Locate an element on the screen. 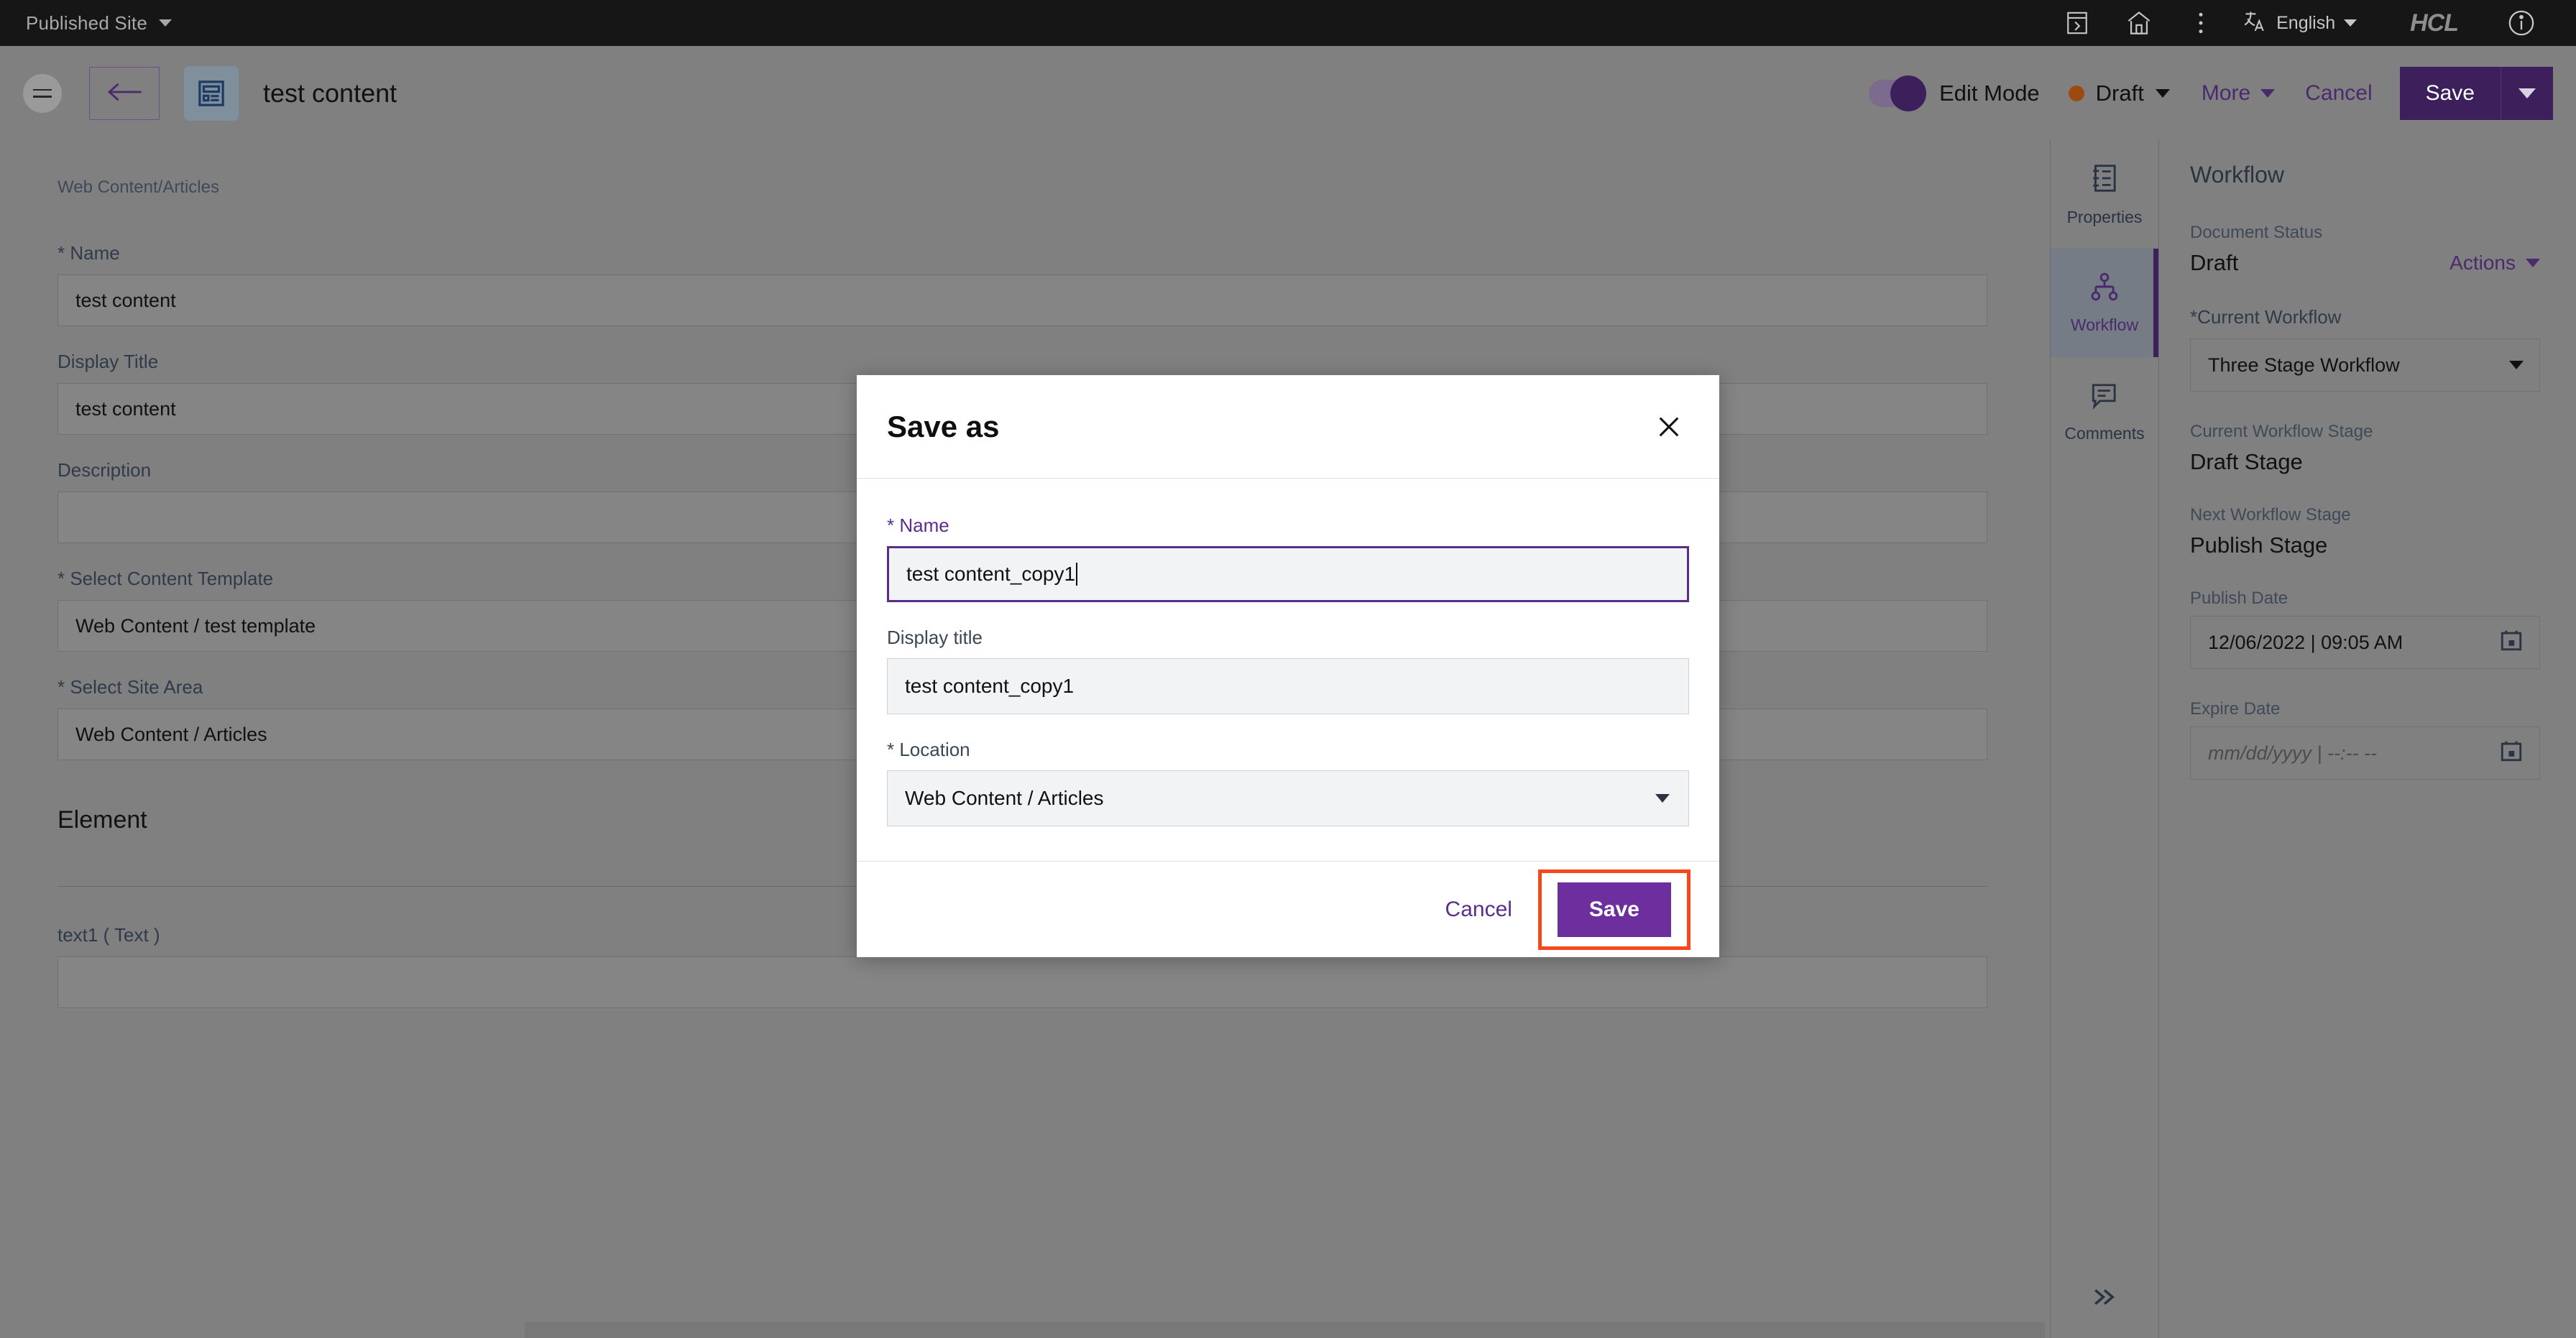 Image resolution: width=2576 pixels, height=1338 pixels. field-label: Display Title is located at coordinates (108, 361).